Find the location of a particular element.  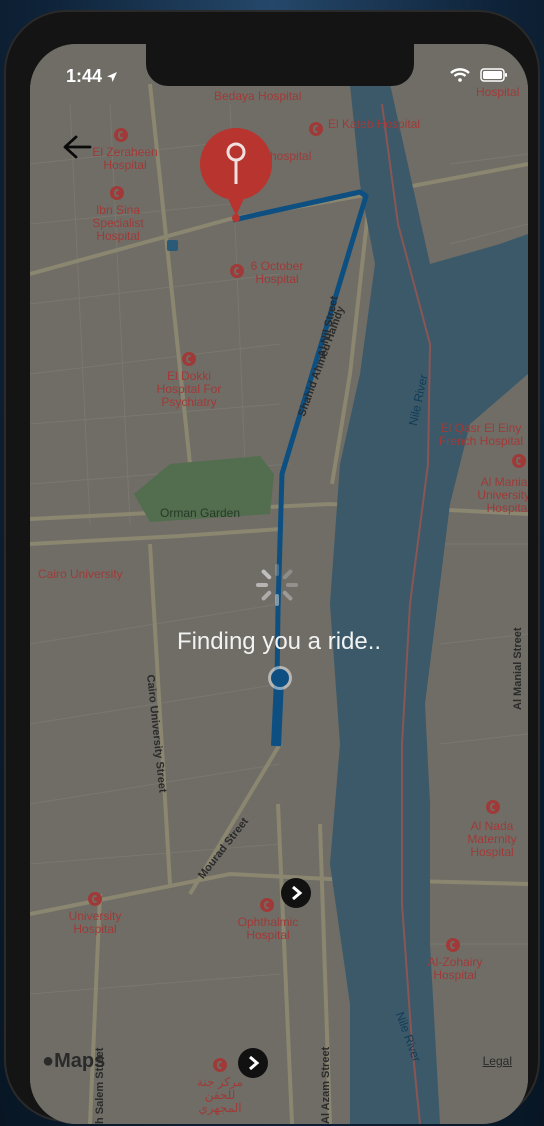

street-azam: Al Azam Street is located at coordinates (326, 1085).